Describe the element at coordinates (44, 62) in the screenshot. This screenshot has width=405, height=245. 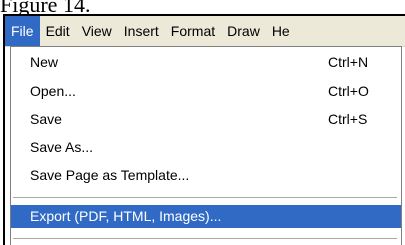
I see `menu-item-label: New` at that location.